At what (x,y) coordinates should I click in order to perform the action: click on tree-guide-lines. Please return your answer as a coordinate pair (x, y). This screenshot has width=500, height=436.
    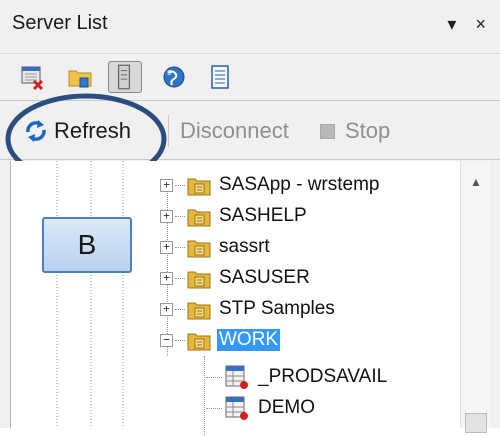
    Looking at the image, I should click on (90, 294).